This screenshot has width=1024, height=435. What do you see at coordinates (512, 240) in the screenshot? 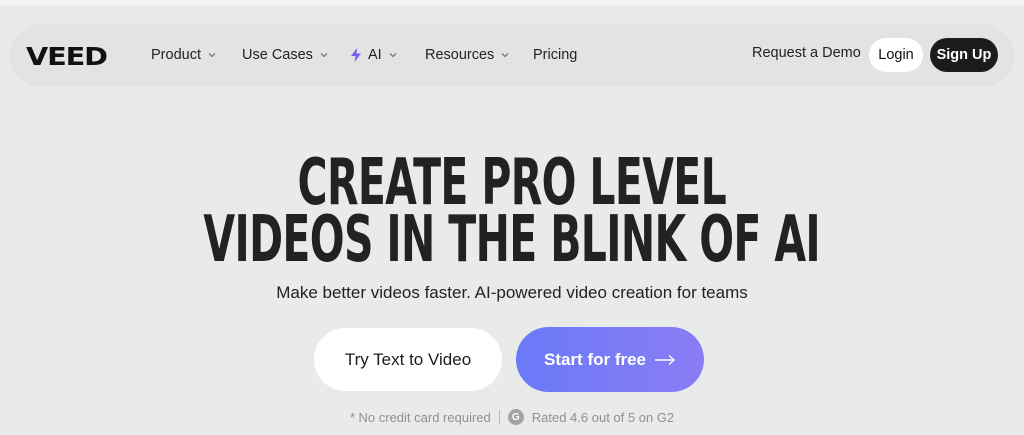
I see `hero-headline-line-2: VIDEOS IN THE BLINK OF AI` at bounding box center [512, 240].